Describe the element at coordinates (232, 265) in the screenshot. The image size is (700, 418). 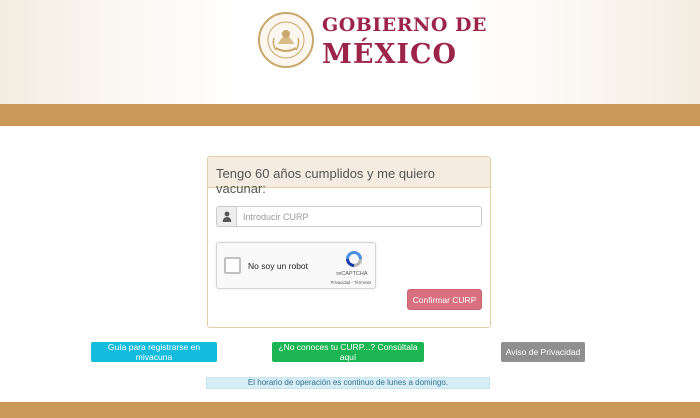
I see `recaptcha-checkbox` at that location.